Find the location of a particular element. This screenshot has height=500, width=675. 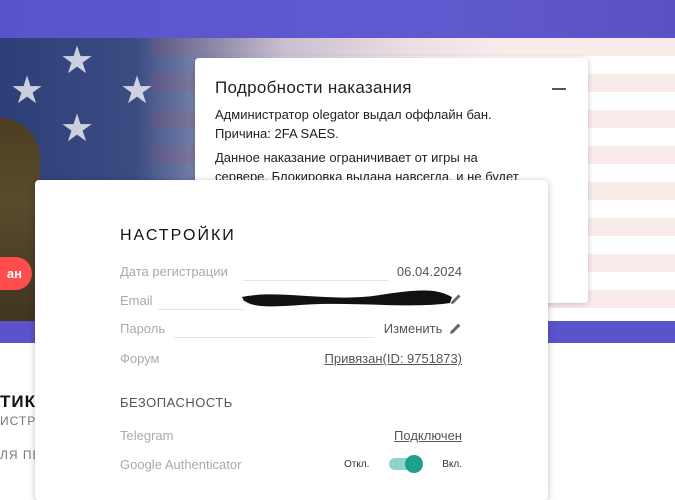

player-avatar is located at coordinates (20, 219).